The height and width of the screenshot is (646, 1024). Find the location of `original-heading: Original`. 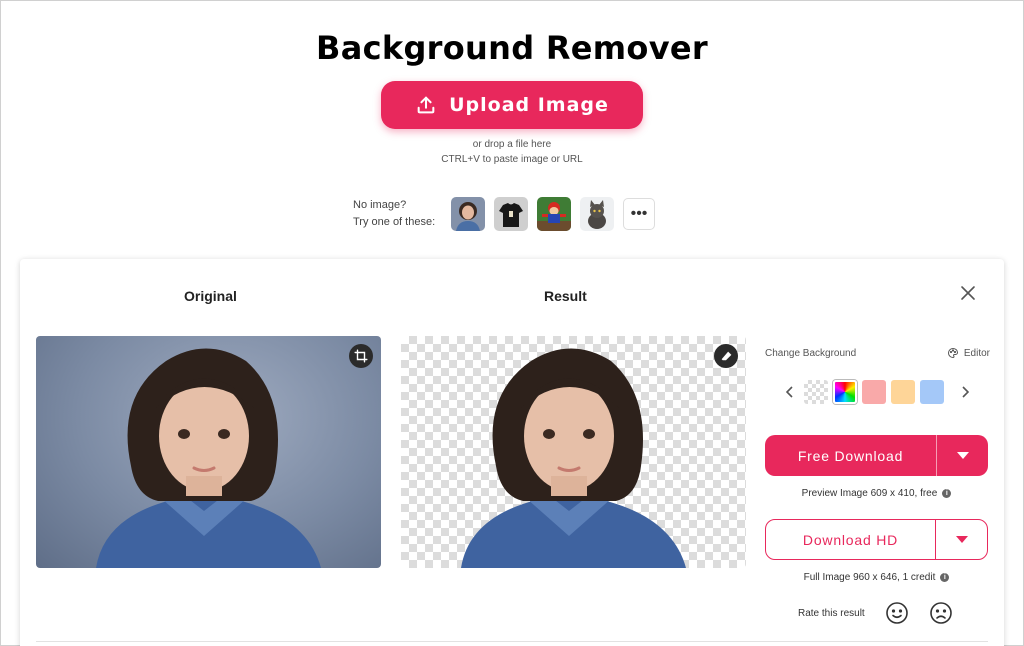

original-heading: Original is located at coordinates (210, 296).